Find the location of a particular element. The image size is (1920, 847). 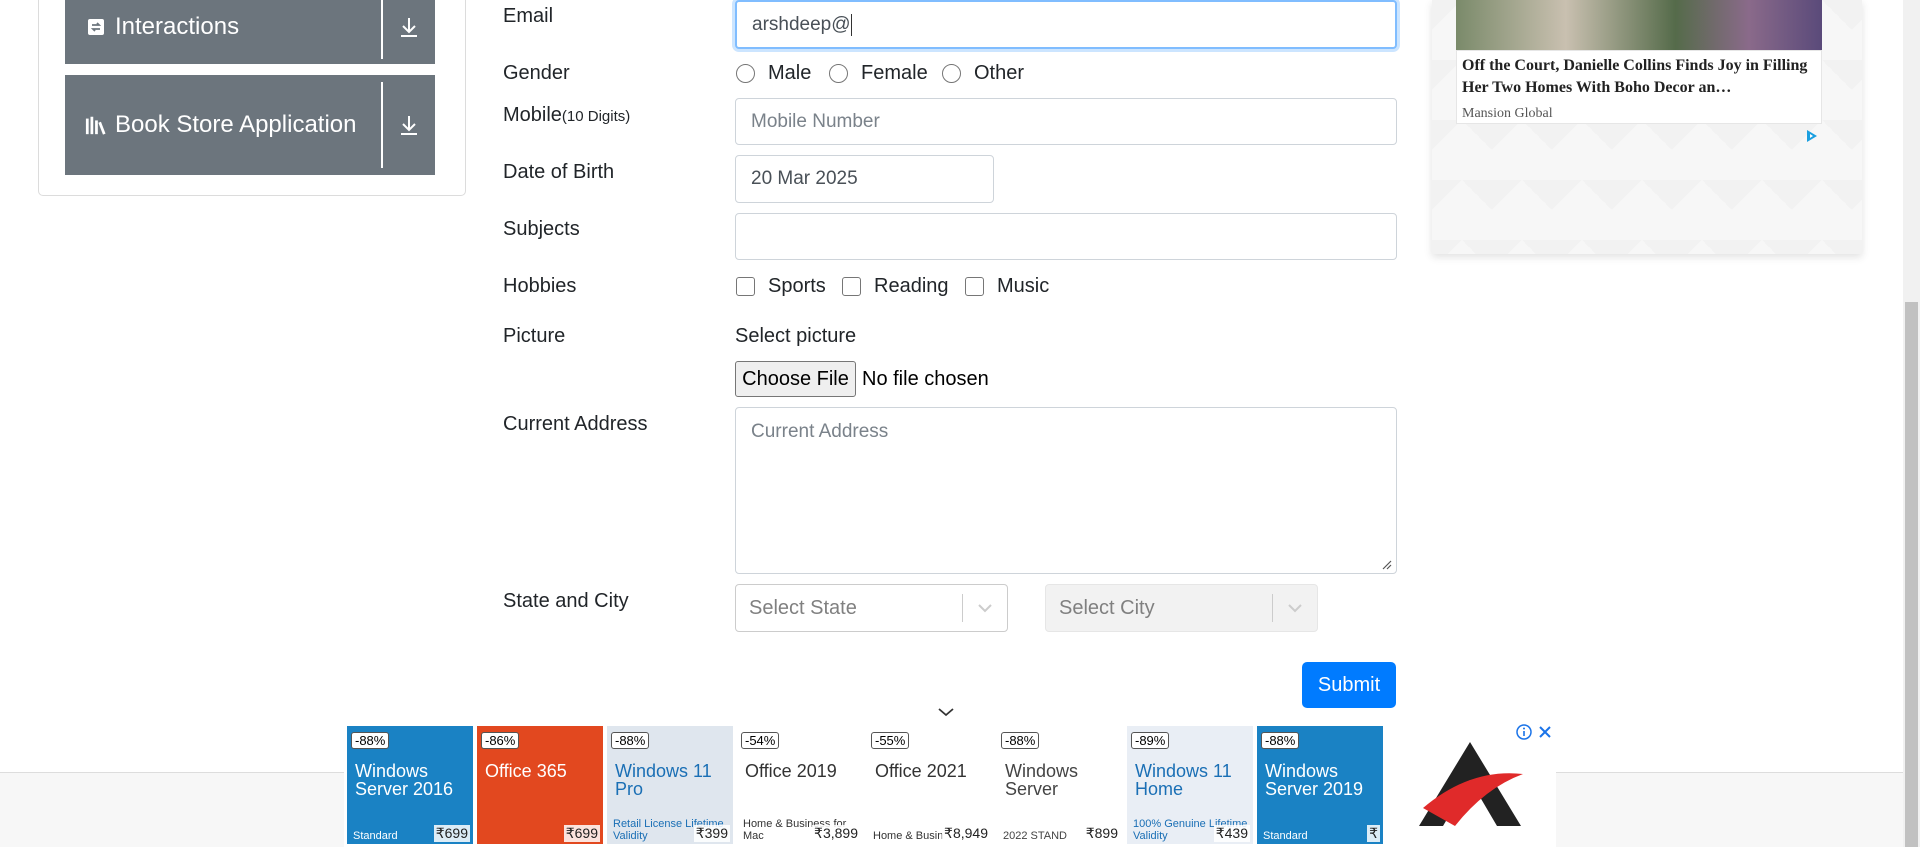

ad-tile: -86% Office 365 ₹699 is located at coordinates (540, 785).